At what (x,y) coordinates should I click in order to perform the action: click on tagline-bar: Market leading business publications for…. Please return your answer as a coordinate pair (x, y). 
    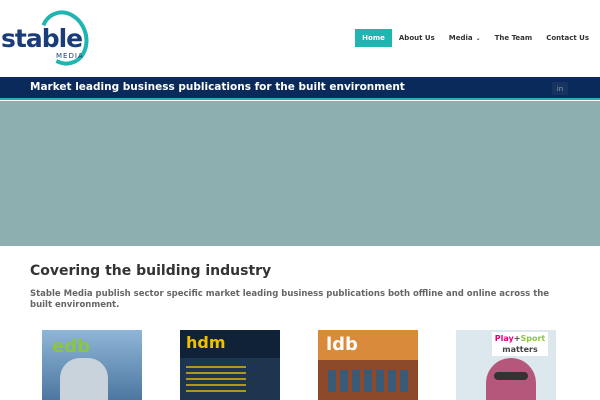
    Looking at the image, I should click on (300, 88).